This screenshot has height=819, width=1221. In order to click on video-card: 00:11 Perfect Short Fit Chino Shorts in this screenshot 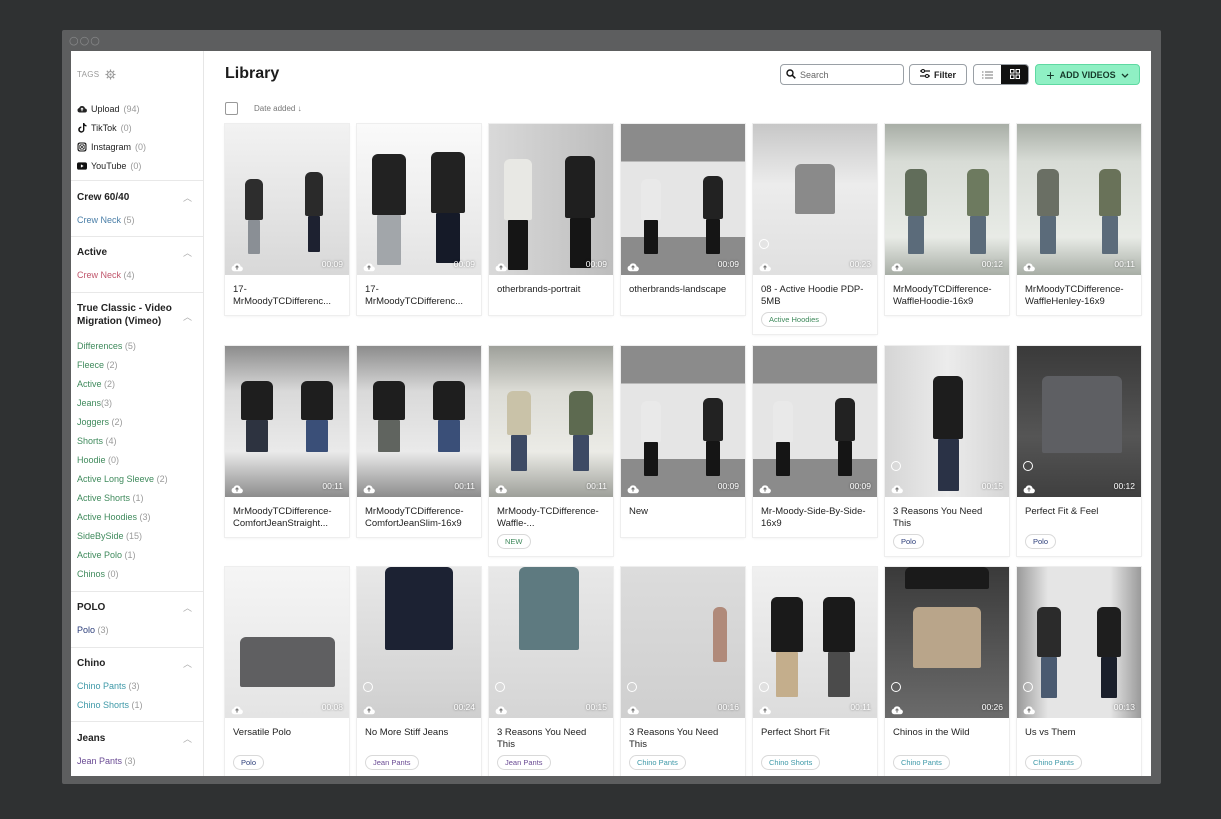, I will do `click(815, 671)`.